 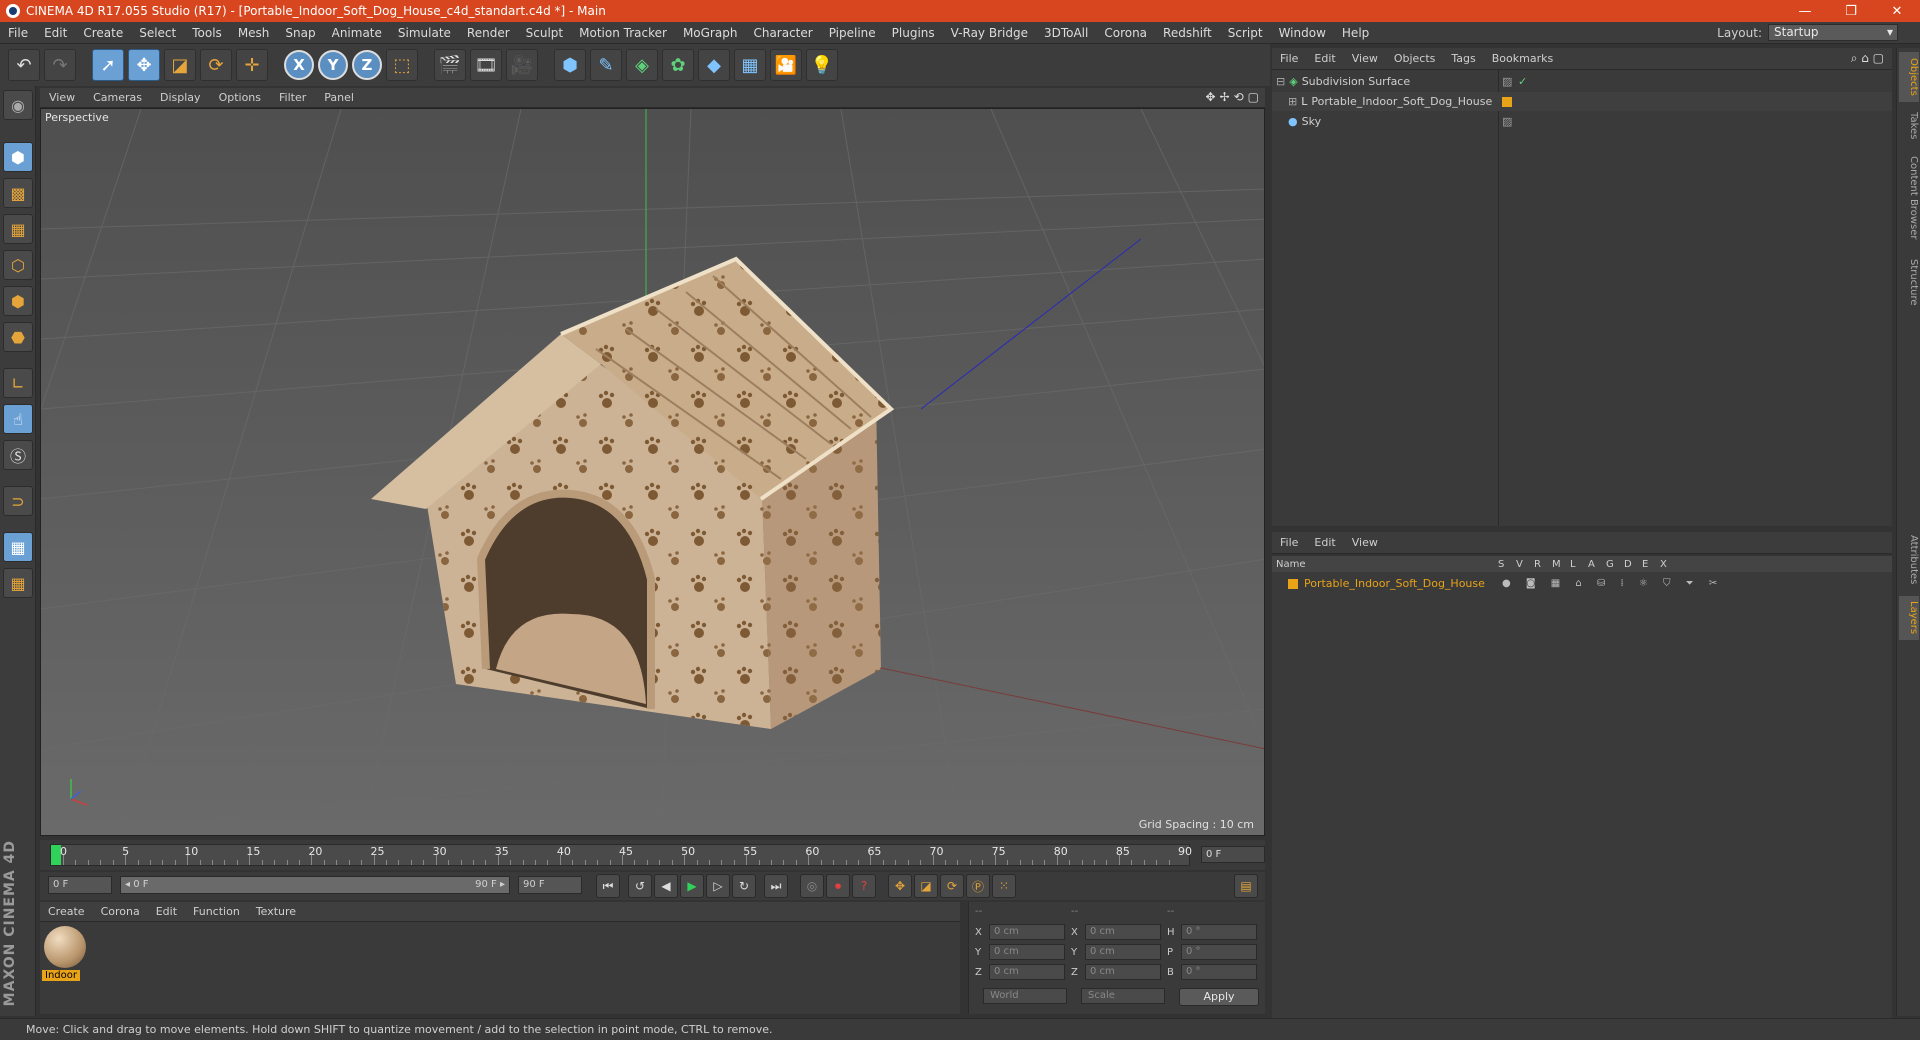 I want to click on timeline-ruler: 0 5 10 15 20 25 30 35 40 45 50 55 60 65 70 75 80 85 90, so click(x=621, y=855).